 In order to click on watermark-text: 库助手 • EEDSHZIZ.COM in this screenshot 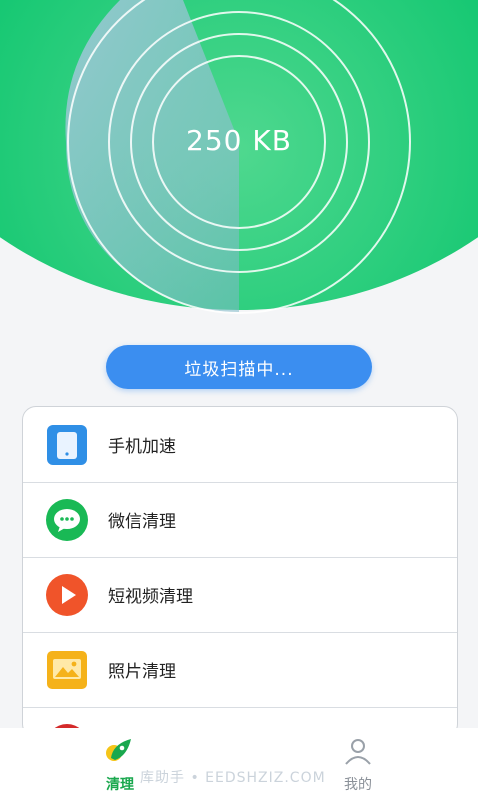, I will do `click(233, 778)`.